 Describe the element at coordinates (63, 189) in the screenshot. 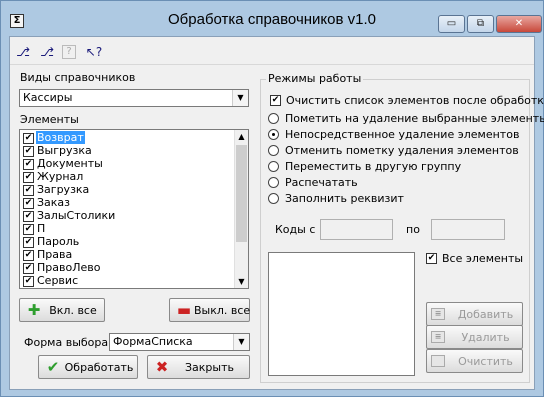

I see `item-label: Загрузка` at that location.